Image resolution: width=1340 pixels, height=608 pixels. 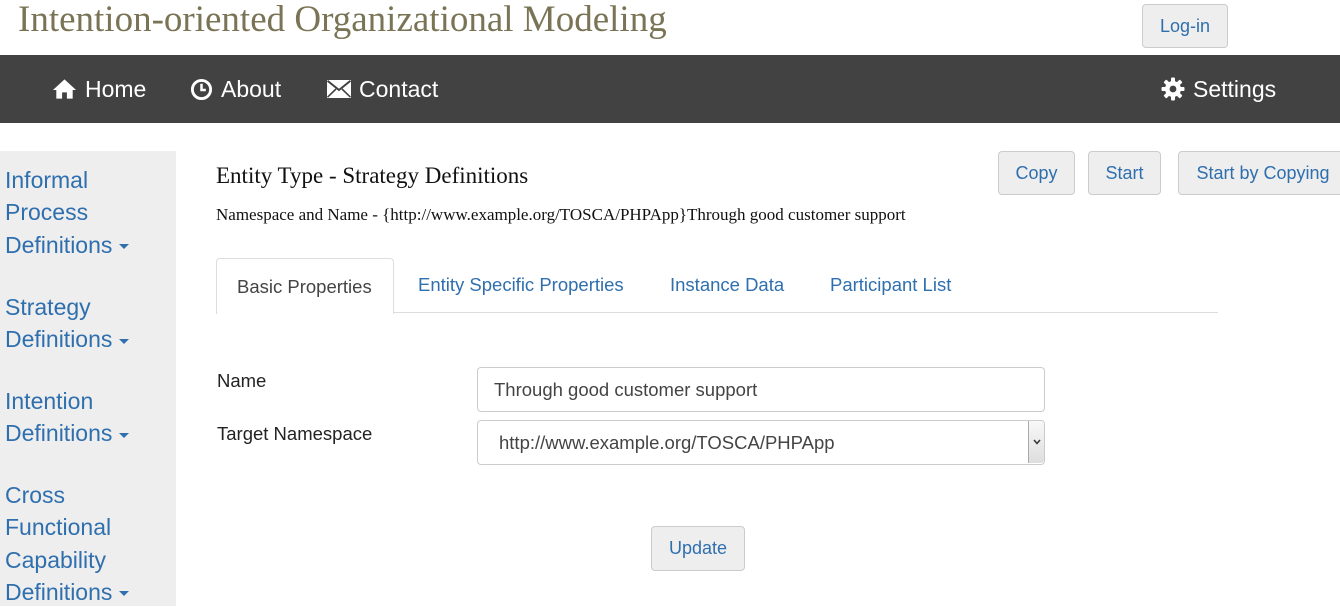 I want to click on tab-basic-properties: Basic Properties, so click(x=305, y=286).